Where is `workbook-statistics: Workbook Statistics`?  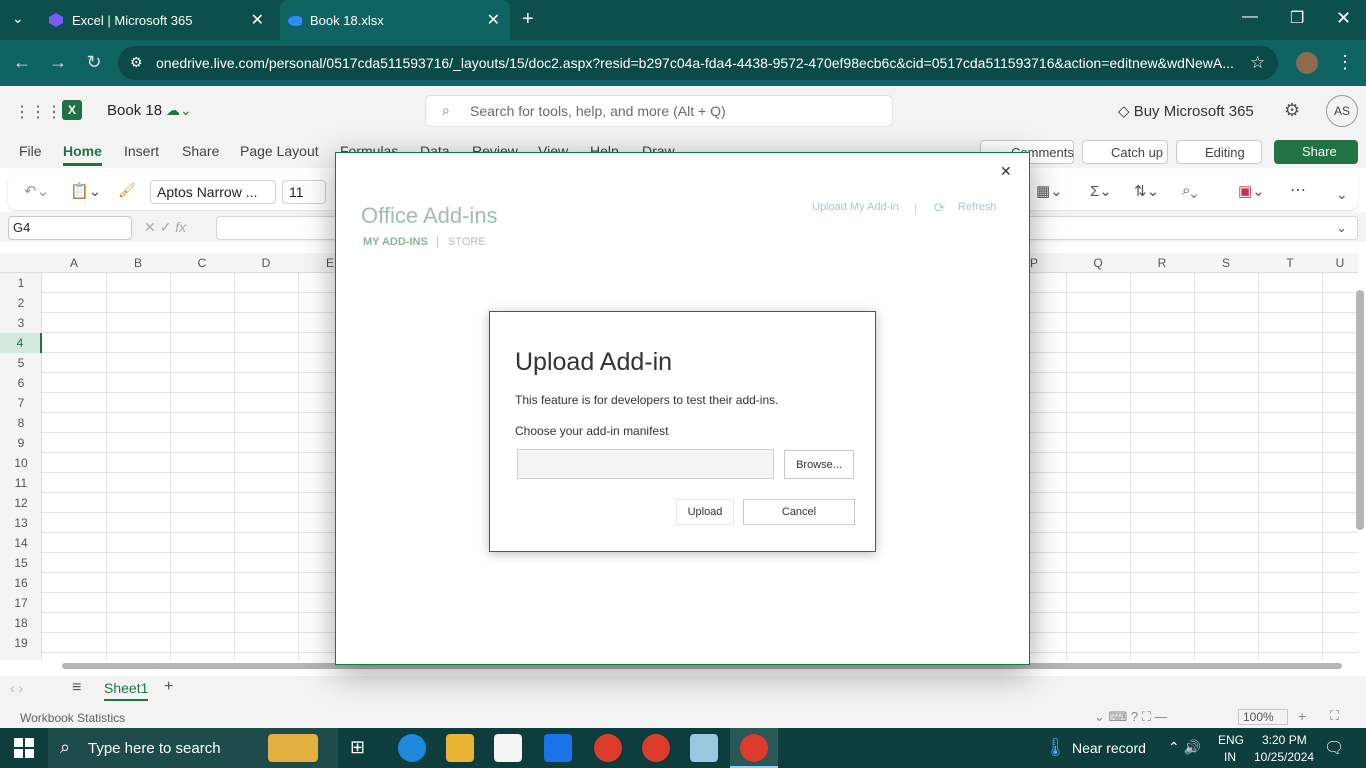
workbook-statistics: Workbook Statistics is located at coordinates (72, 718).